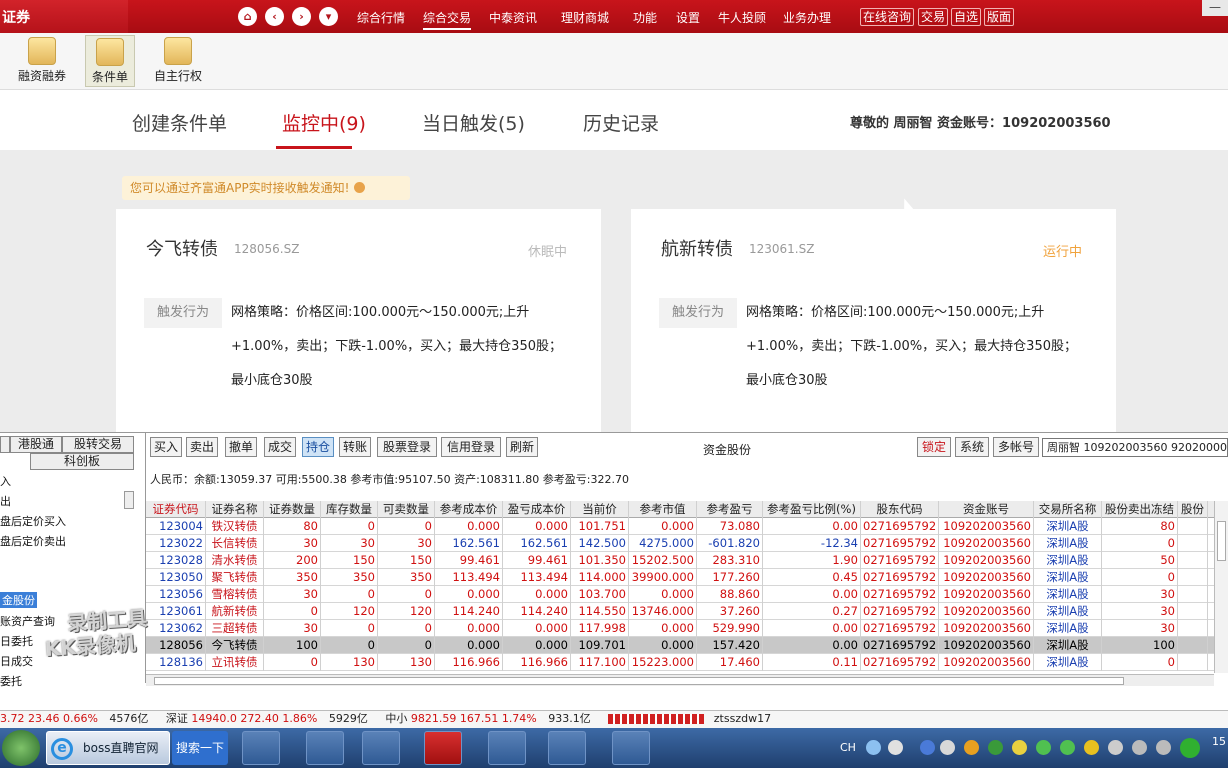 The height and width of the screenshot is (768, 1228). Describe the element at coordinates (631, 748) in the screenshot. I see `ninja-app-icon` at that location.